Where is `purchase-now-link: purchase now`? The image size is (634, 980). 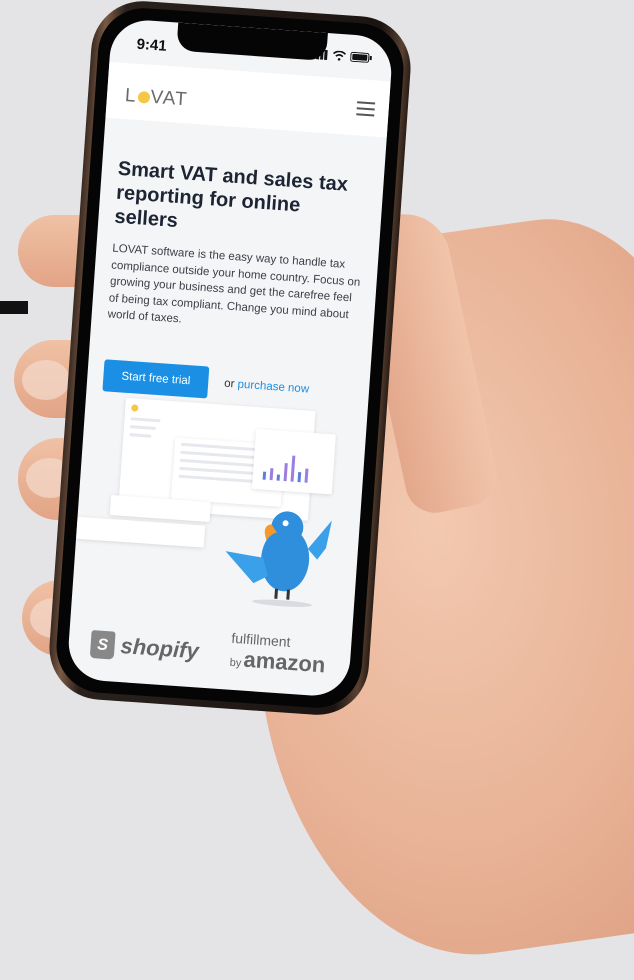 purchase-now-link: purchase now is located at coordinates (273, 386).